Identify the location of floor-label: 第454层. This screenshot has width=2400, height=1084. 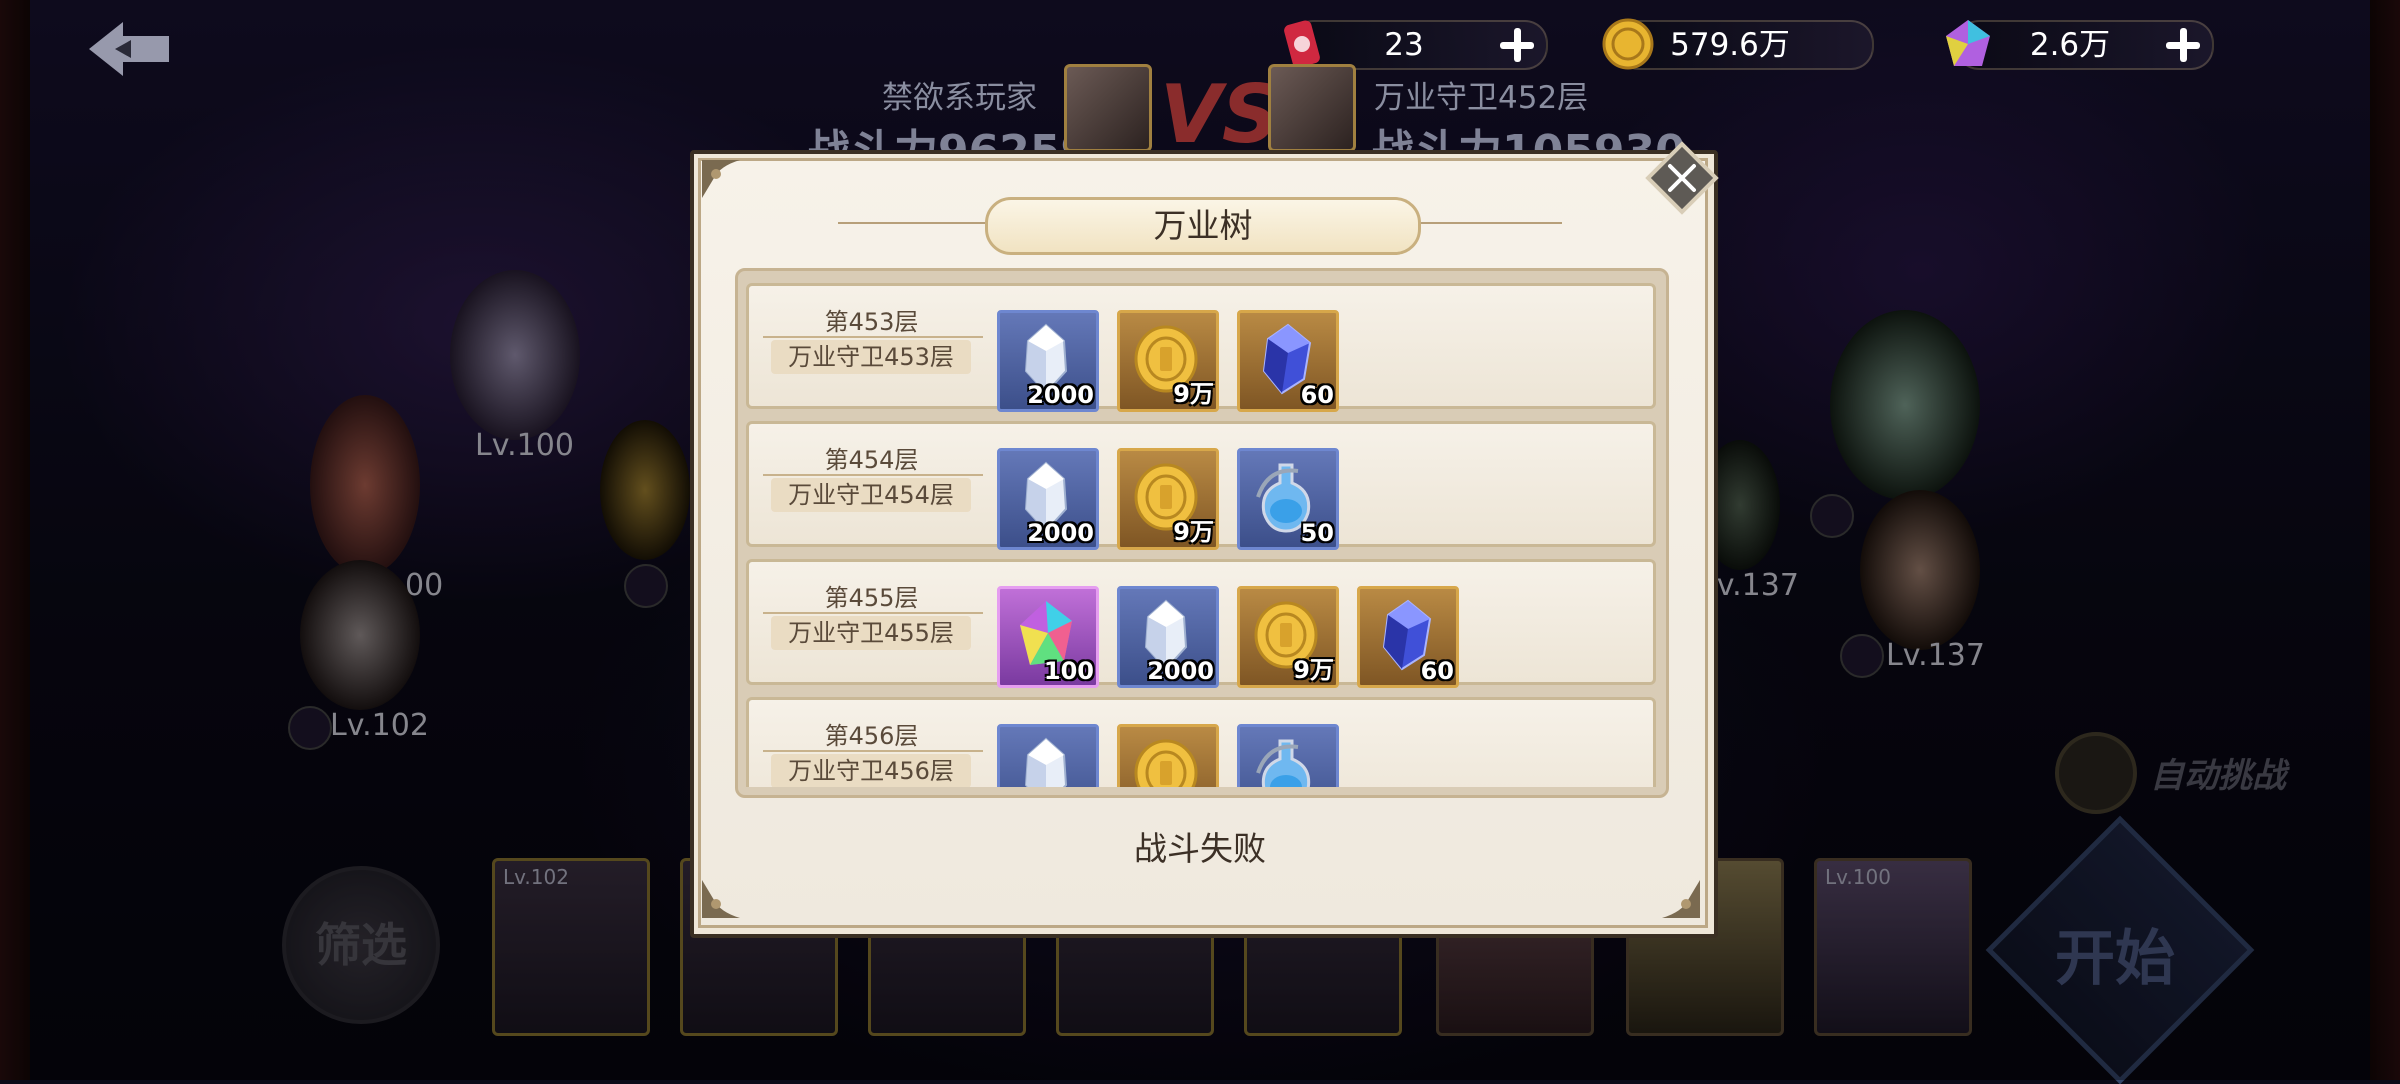
(871, 460).